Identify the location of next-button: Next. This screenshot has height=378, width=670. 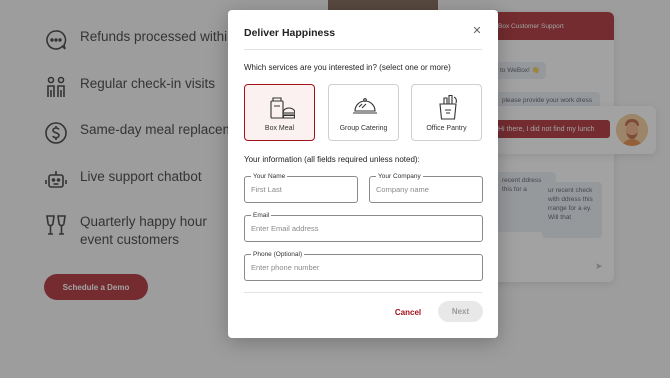
(460, 311).